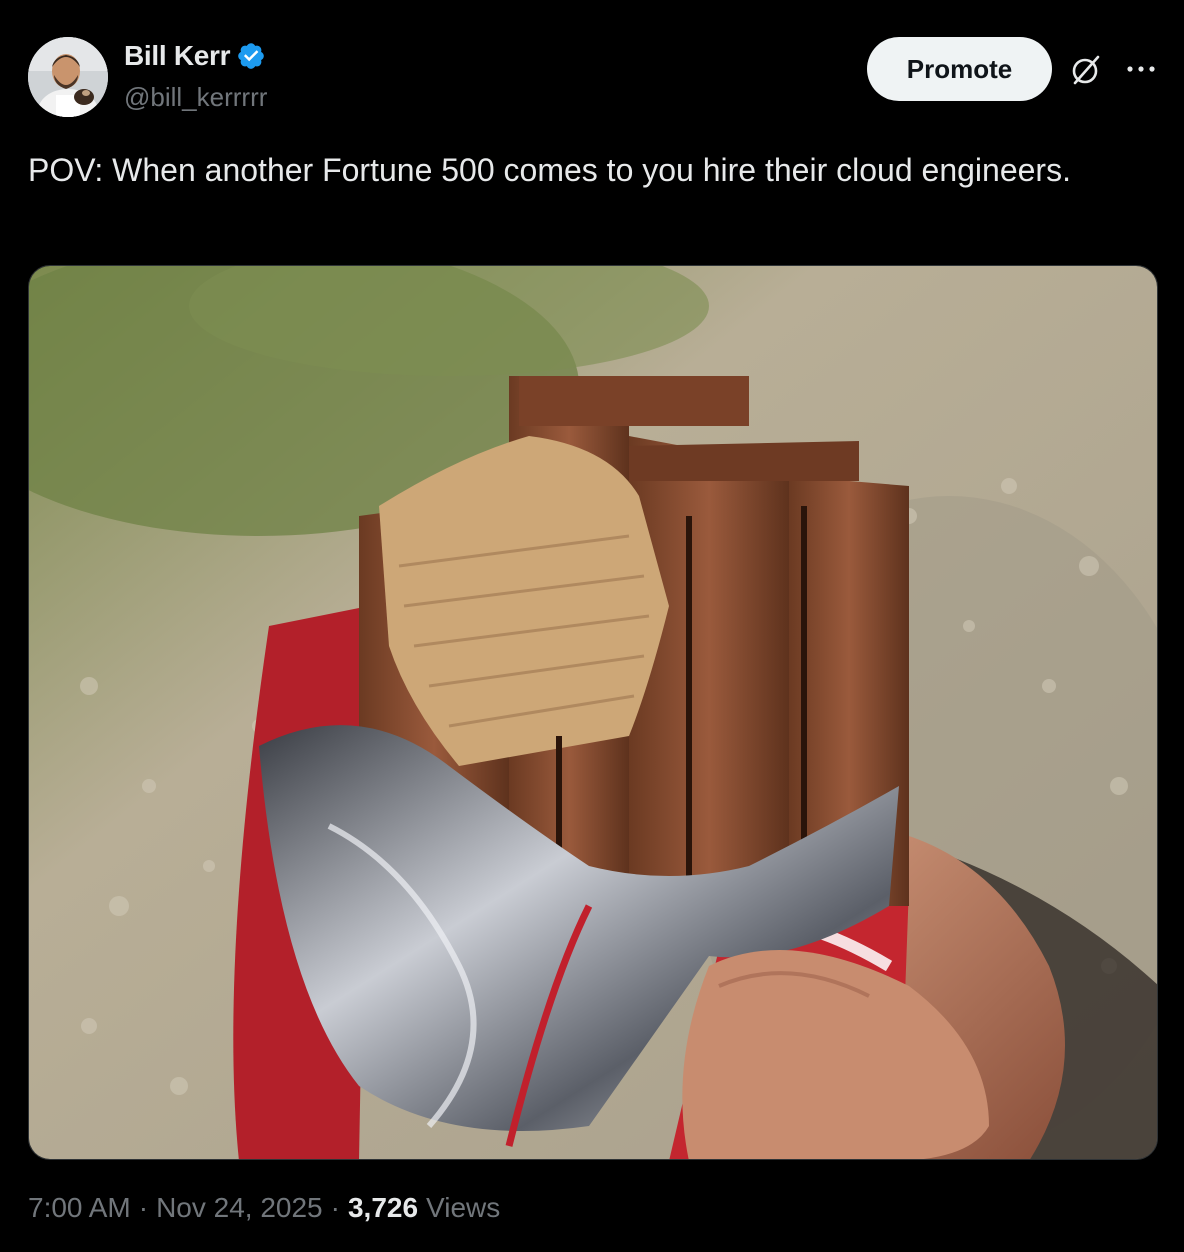 The height and width of the screenshot is (1252, 1184). Describe the element at coordinates (1086, 70) in the screenshot. I see `grok-icon` at that location.